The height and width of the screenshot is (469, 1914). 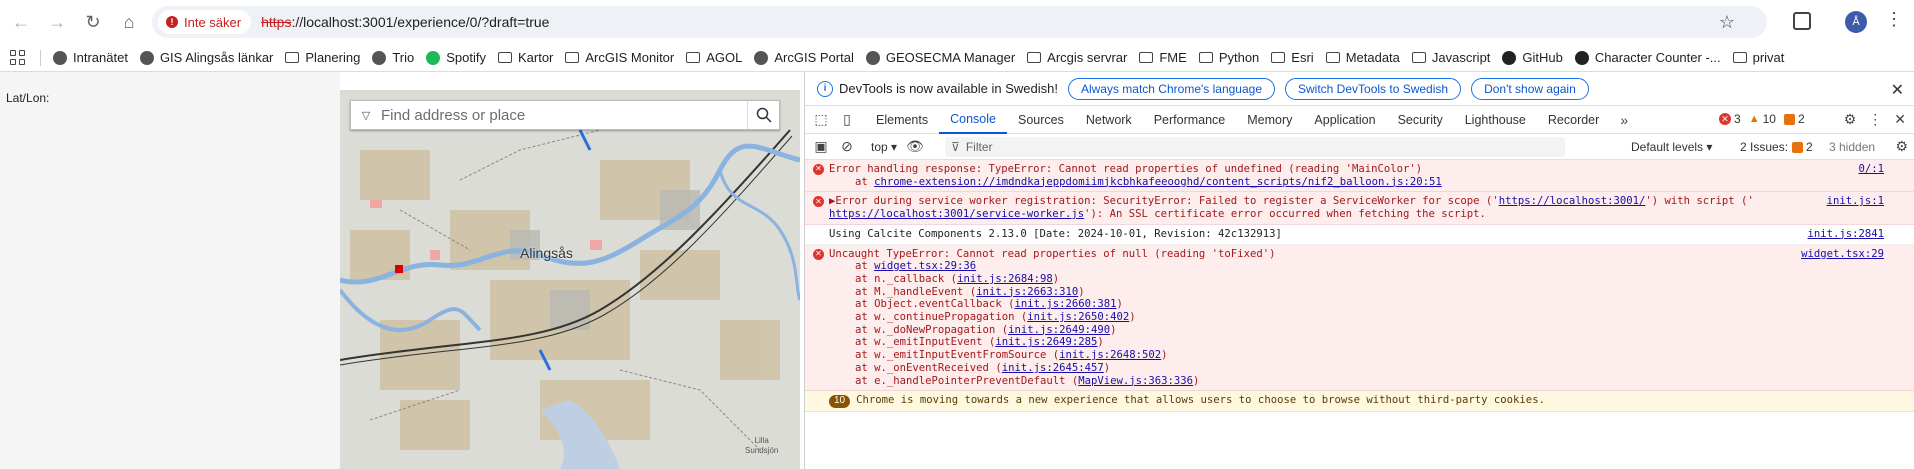 What do you see at coordinates (973, 120) in the screenshot?
I see `tab-console: Console` at bounding box center [973, 120].